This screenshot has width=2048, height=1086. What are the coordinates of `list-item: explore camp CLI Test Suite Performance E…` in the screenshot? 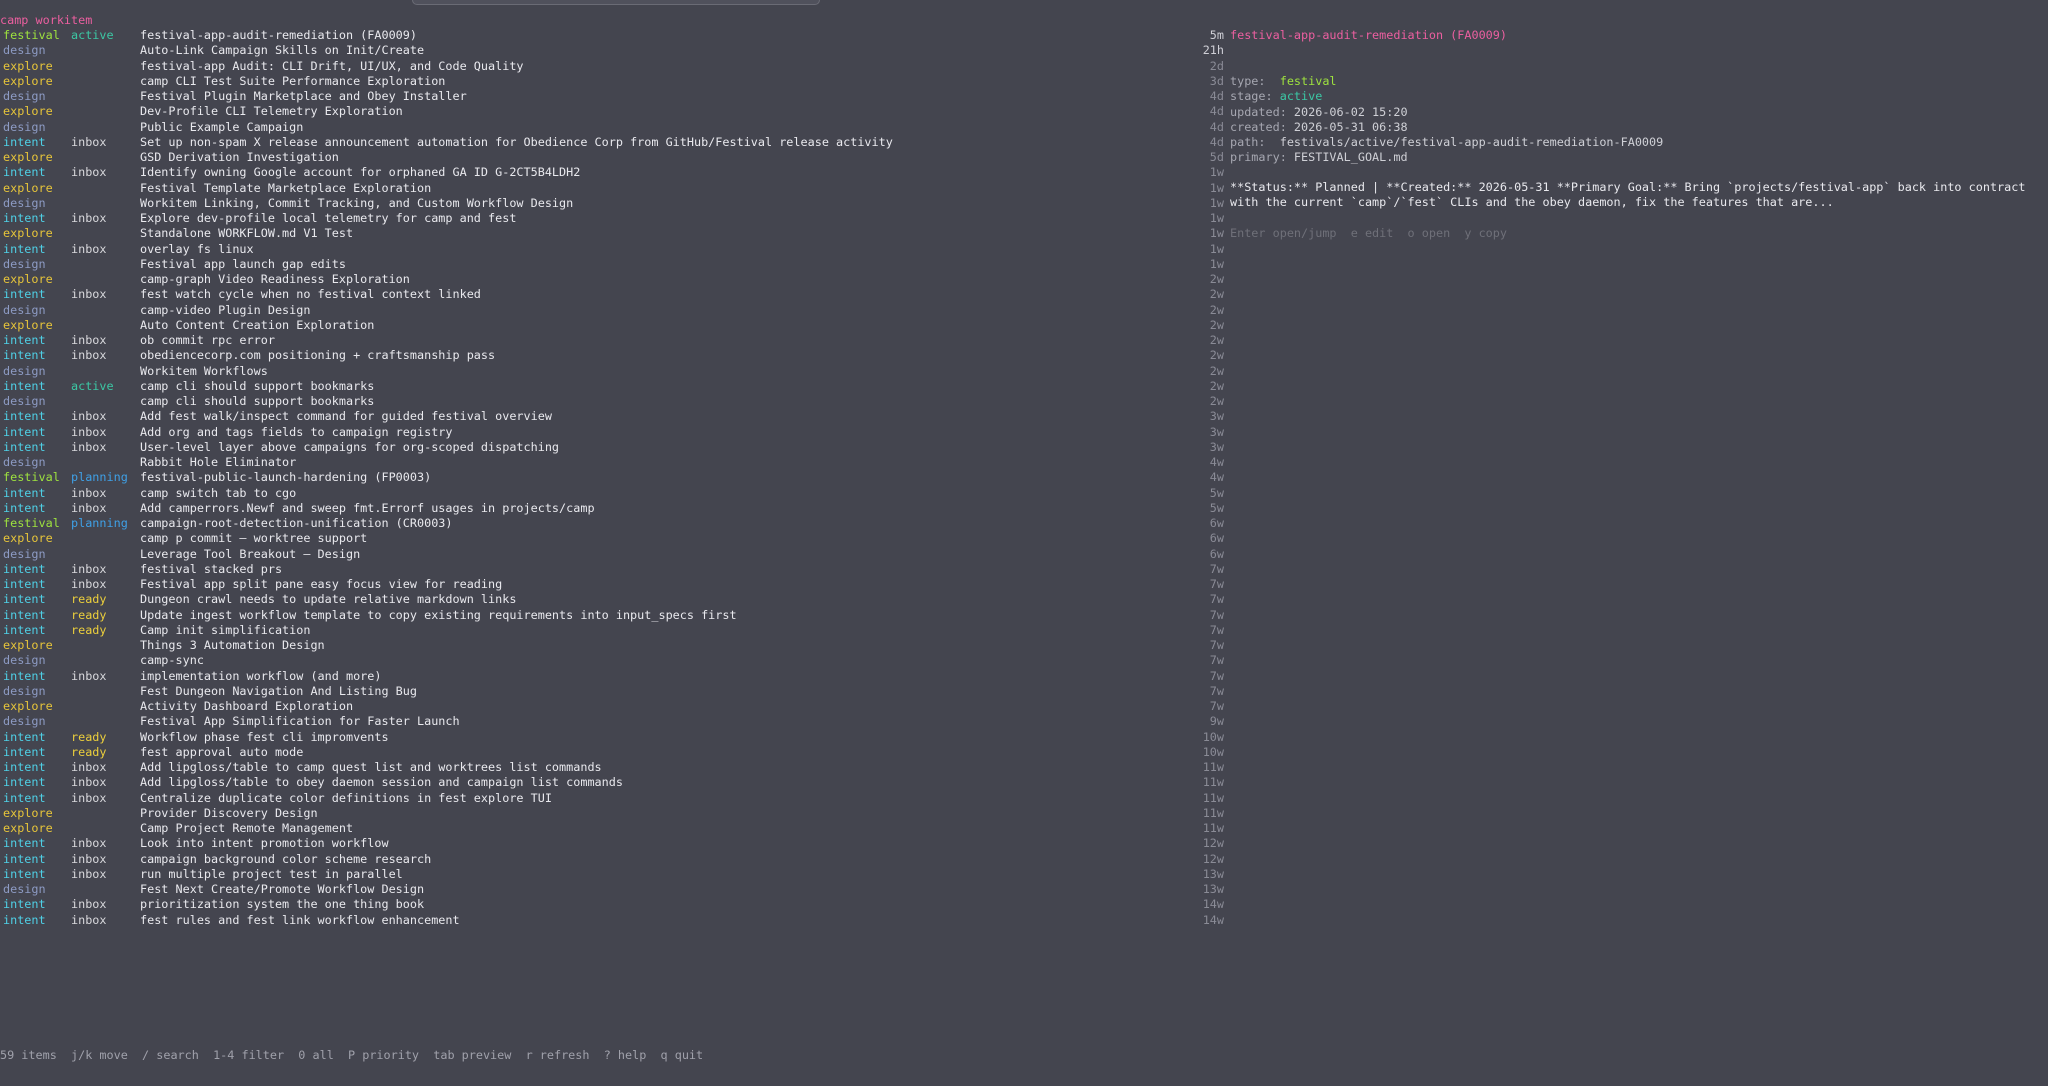 It's located at (615, 81).